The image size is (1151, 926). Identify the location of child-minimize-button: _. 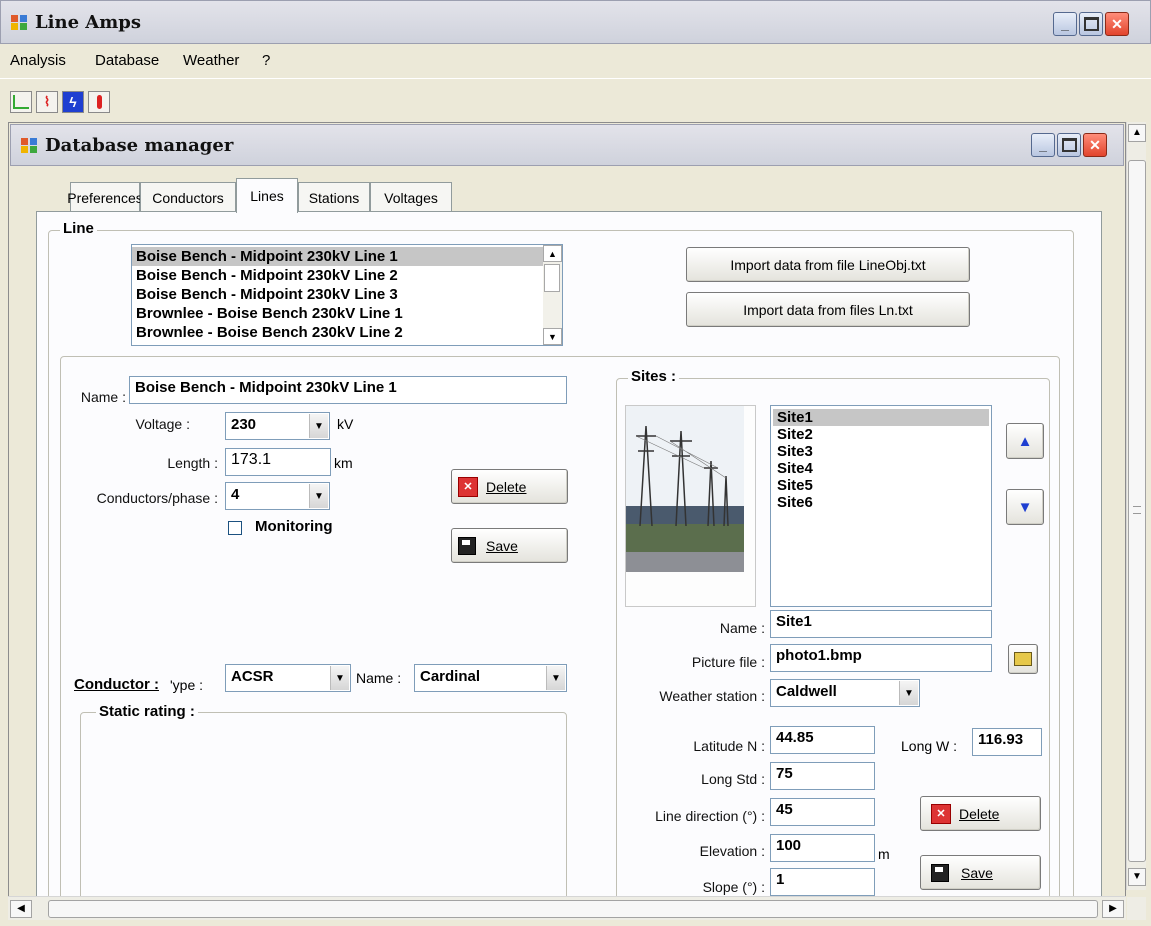
(1043, 145).